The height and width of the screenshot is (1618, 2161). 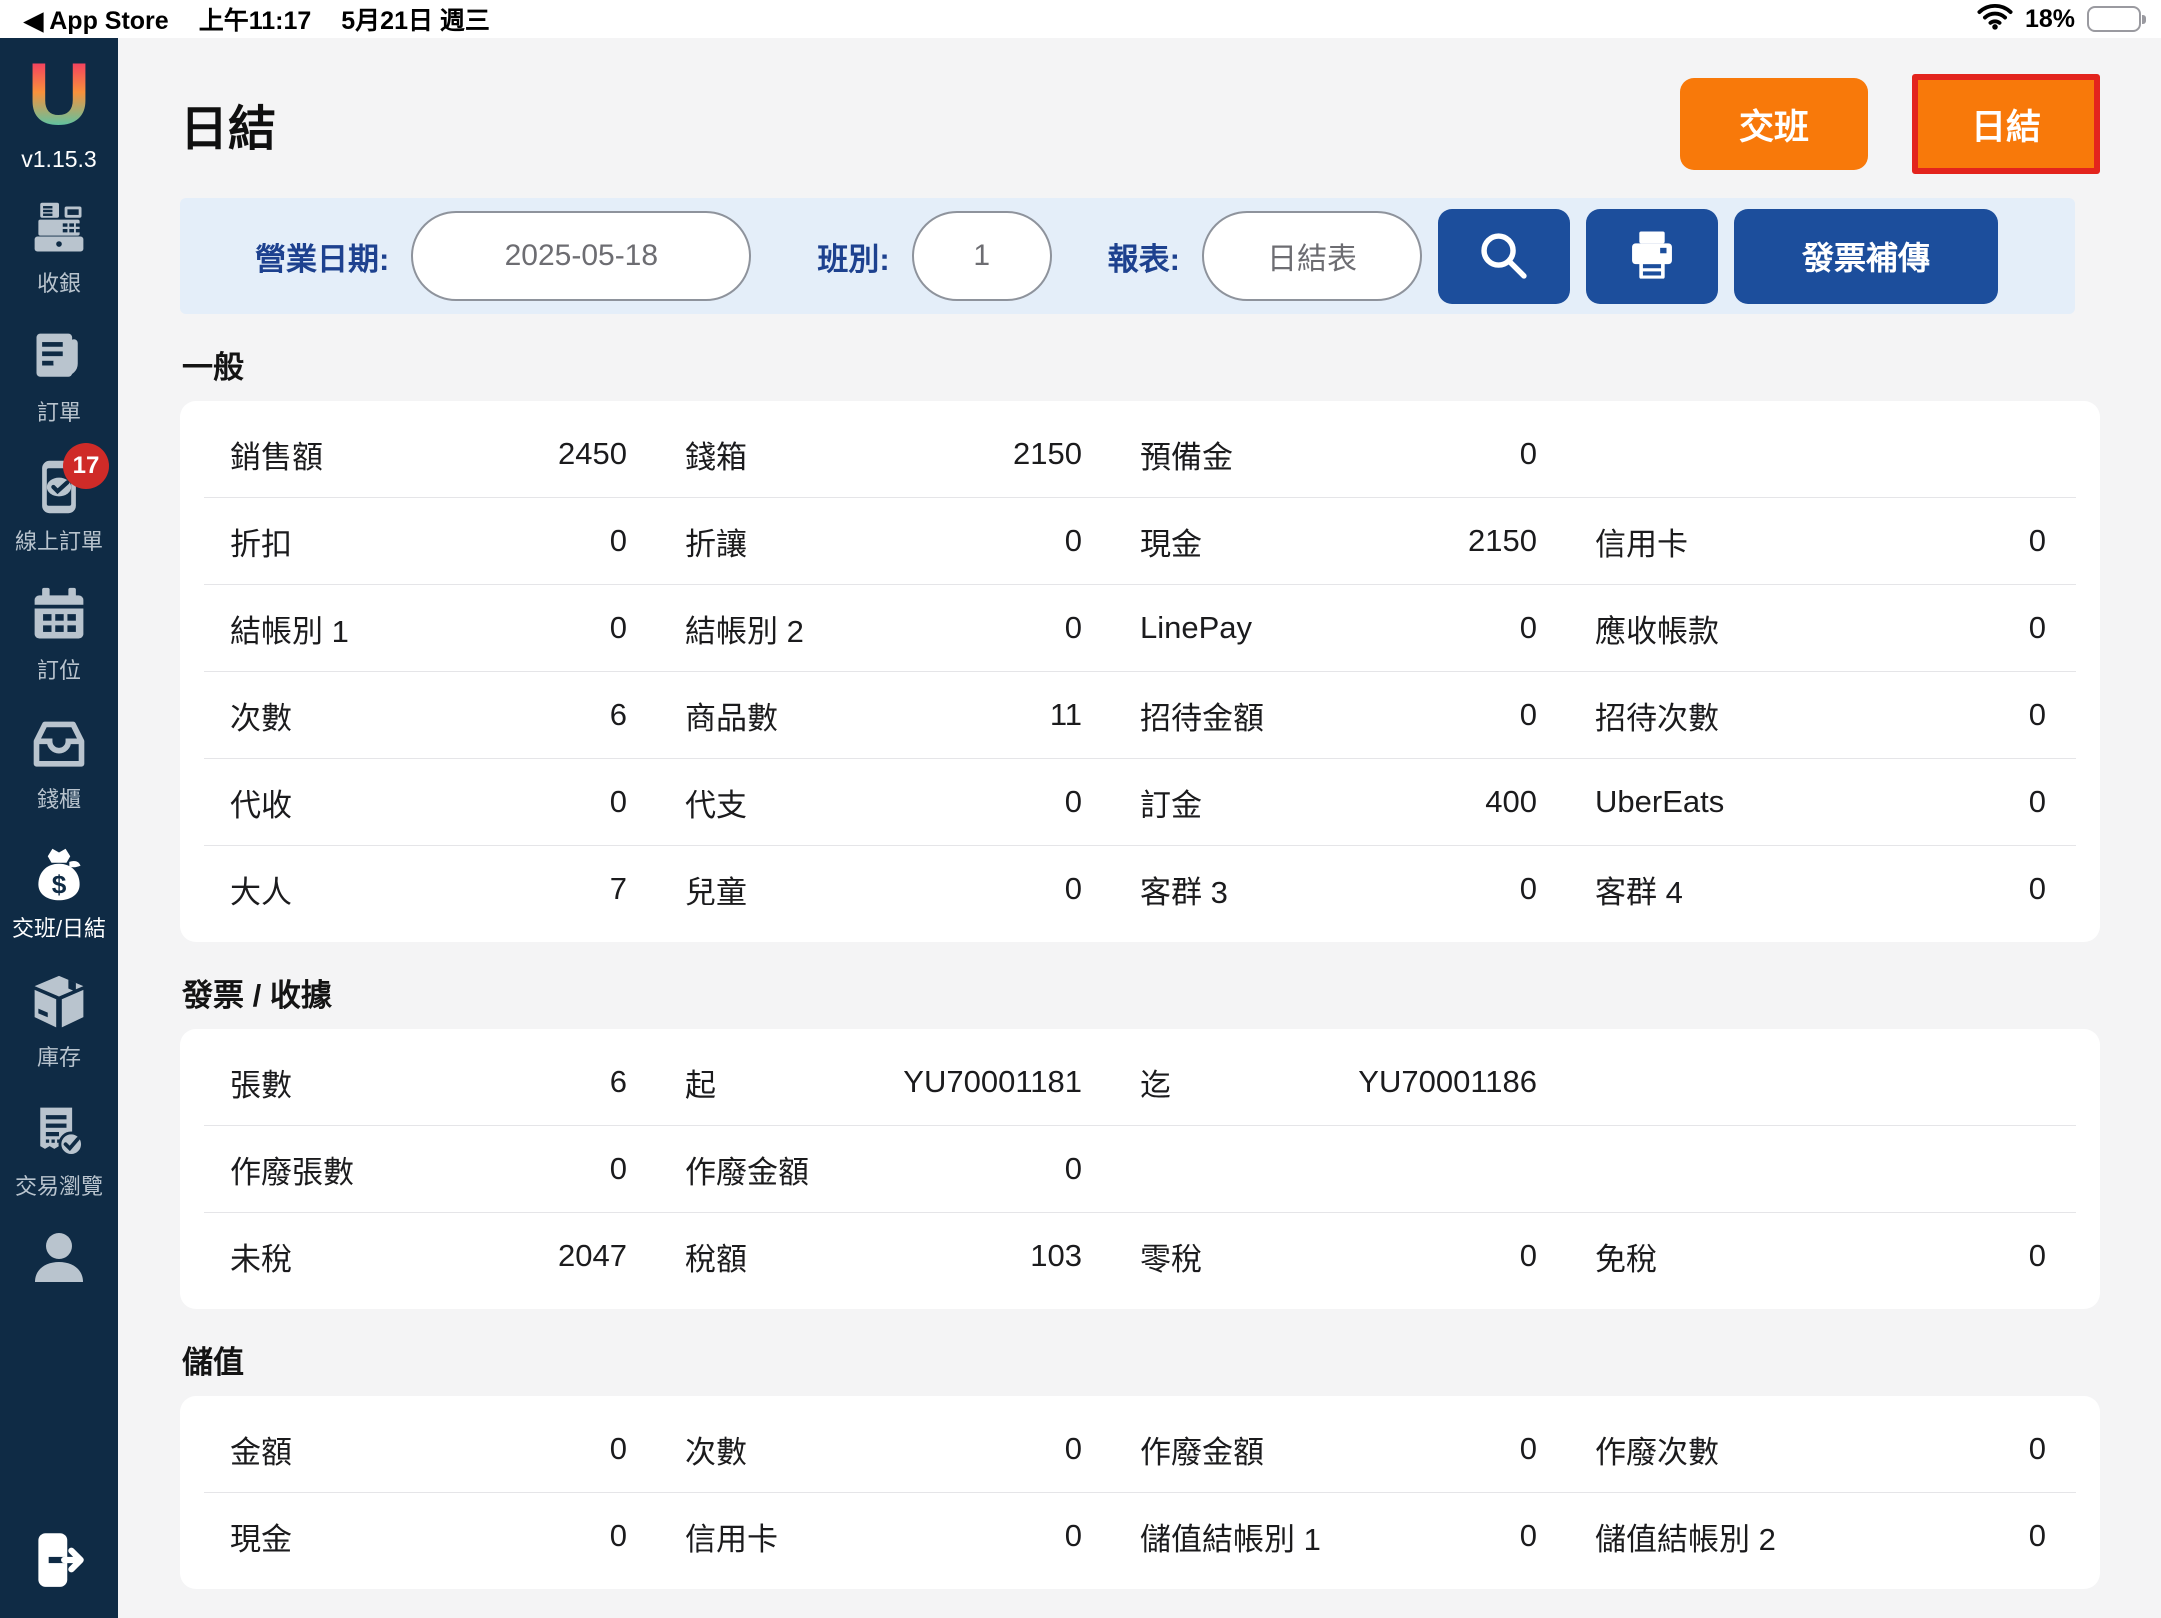 I want to click on print-button, so click(x=1651, y=256).